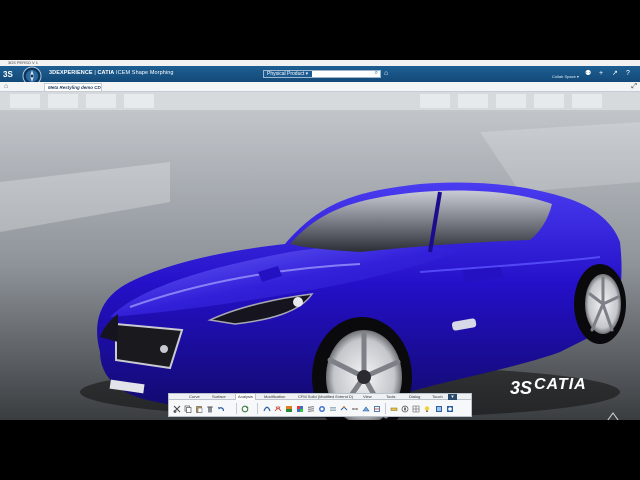  What do you see at coordinates (210, 409) in the screenshot?
I see `delete-icon` at bounding box center [210, 409].